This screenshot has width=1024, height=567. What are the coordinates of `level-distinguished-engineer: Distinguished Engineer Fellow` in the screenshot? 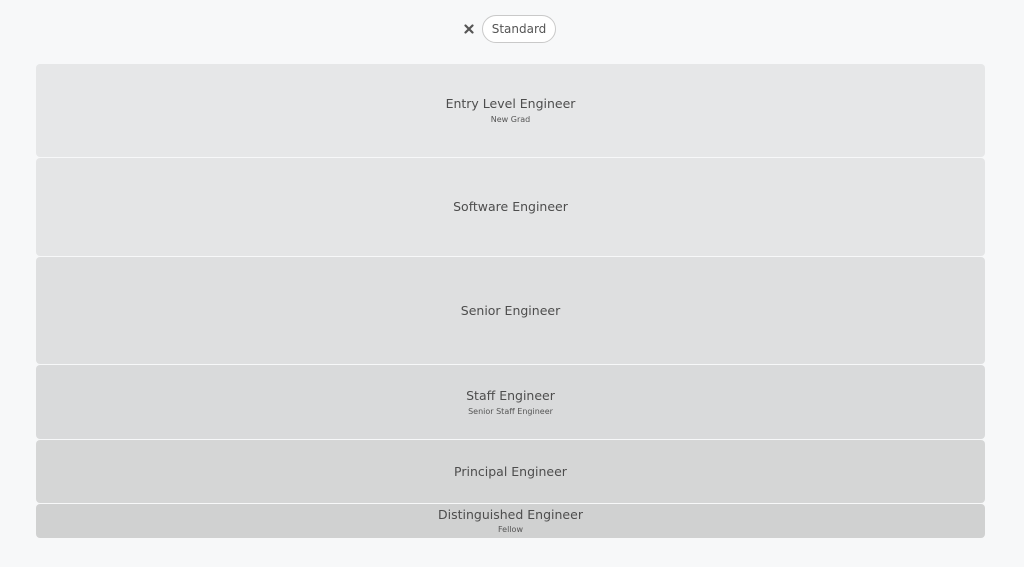 It's located at (510, 521).